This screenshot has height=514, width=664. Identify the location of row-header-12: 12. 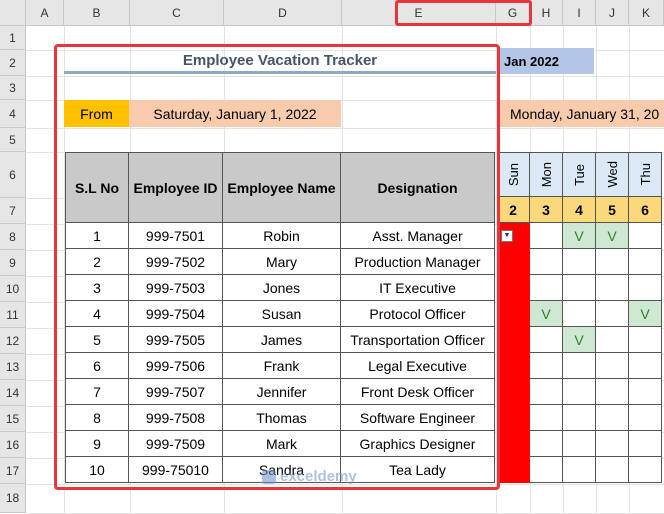
(13, 341).